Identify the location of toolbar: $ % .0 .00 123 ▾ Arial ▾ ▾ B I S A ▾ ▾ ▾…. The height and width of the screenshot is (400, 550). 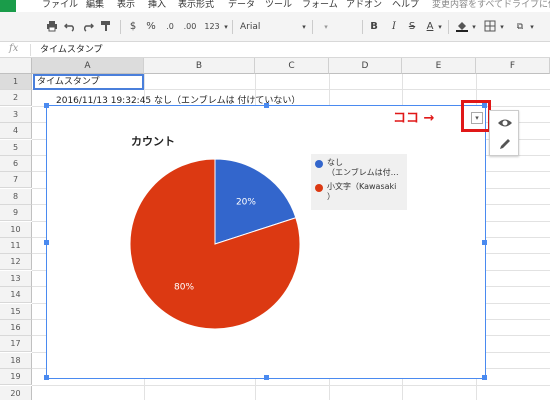
(275, 27).